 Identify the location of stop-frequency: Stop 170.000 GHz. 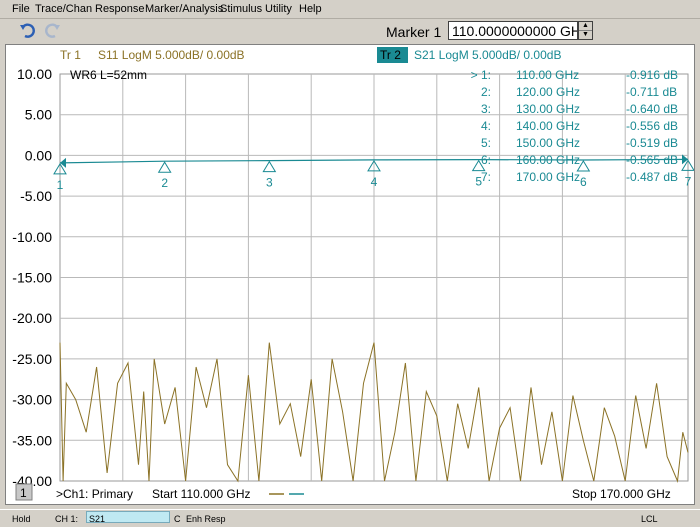
(621, 494).